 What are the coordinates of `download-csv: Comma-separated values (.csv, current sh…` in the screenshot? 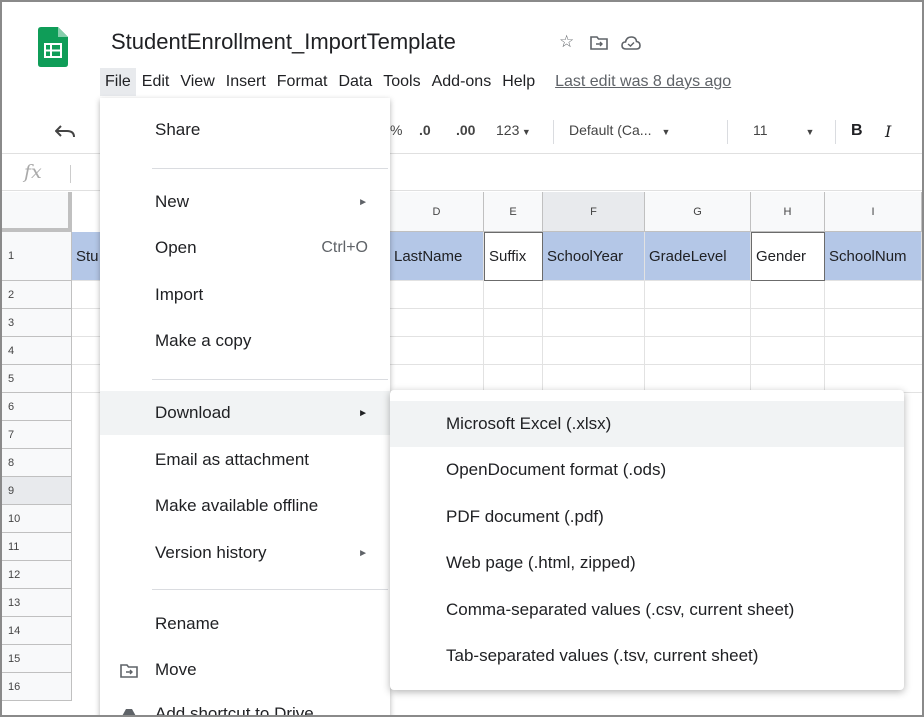 It's located at (647, 610).